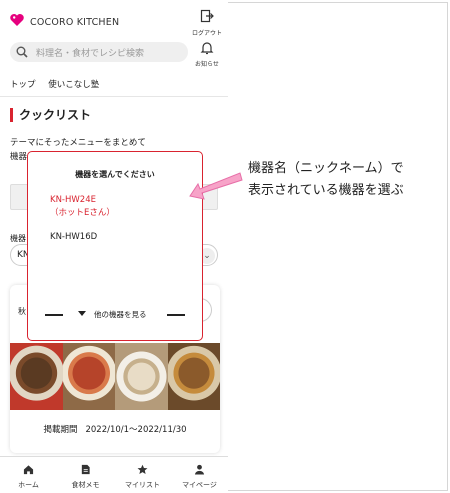 The width and height of the screenshot is (450, 493). What do you see at coordinates (216, 186) in the screenshot?
I see `pointer-arrow-icon` at bounding box center [216, 186].